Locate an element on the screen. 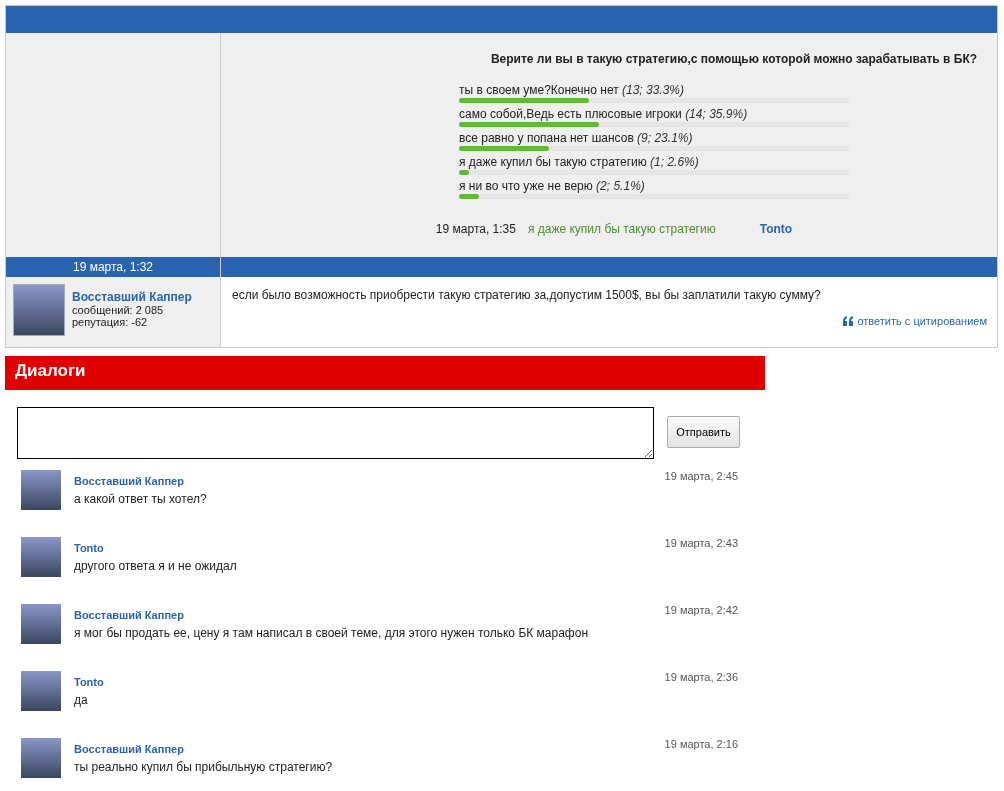 This screenshot has width=1004, height=791. vote-time: 19 марта, 1:35 is located at coordinates (475, 229).